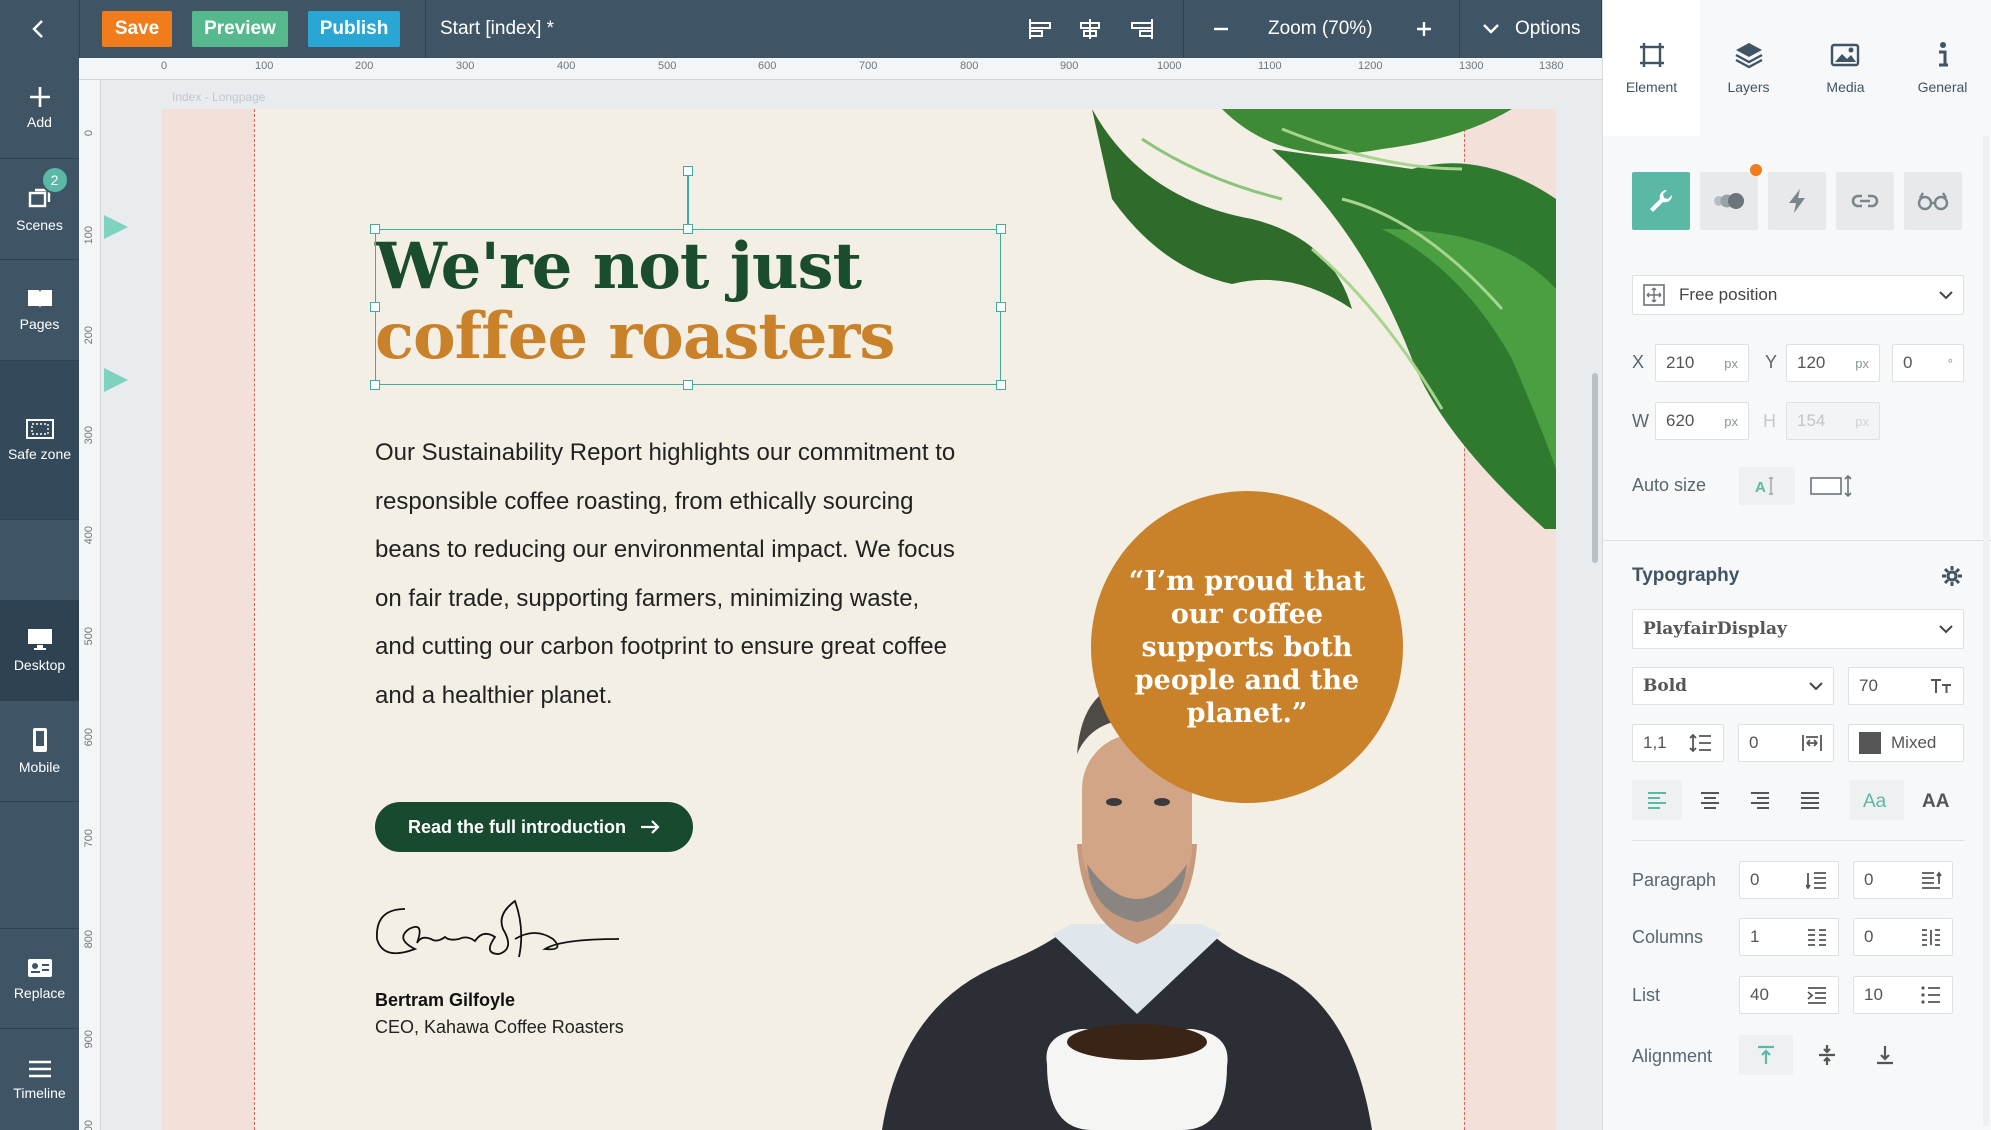 This screenshot has height=1130, width=1991. I want to click on letter-spacing-input: 0, so click(1786, 743).